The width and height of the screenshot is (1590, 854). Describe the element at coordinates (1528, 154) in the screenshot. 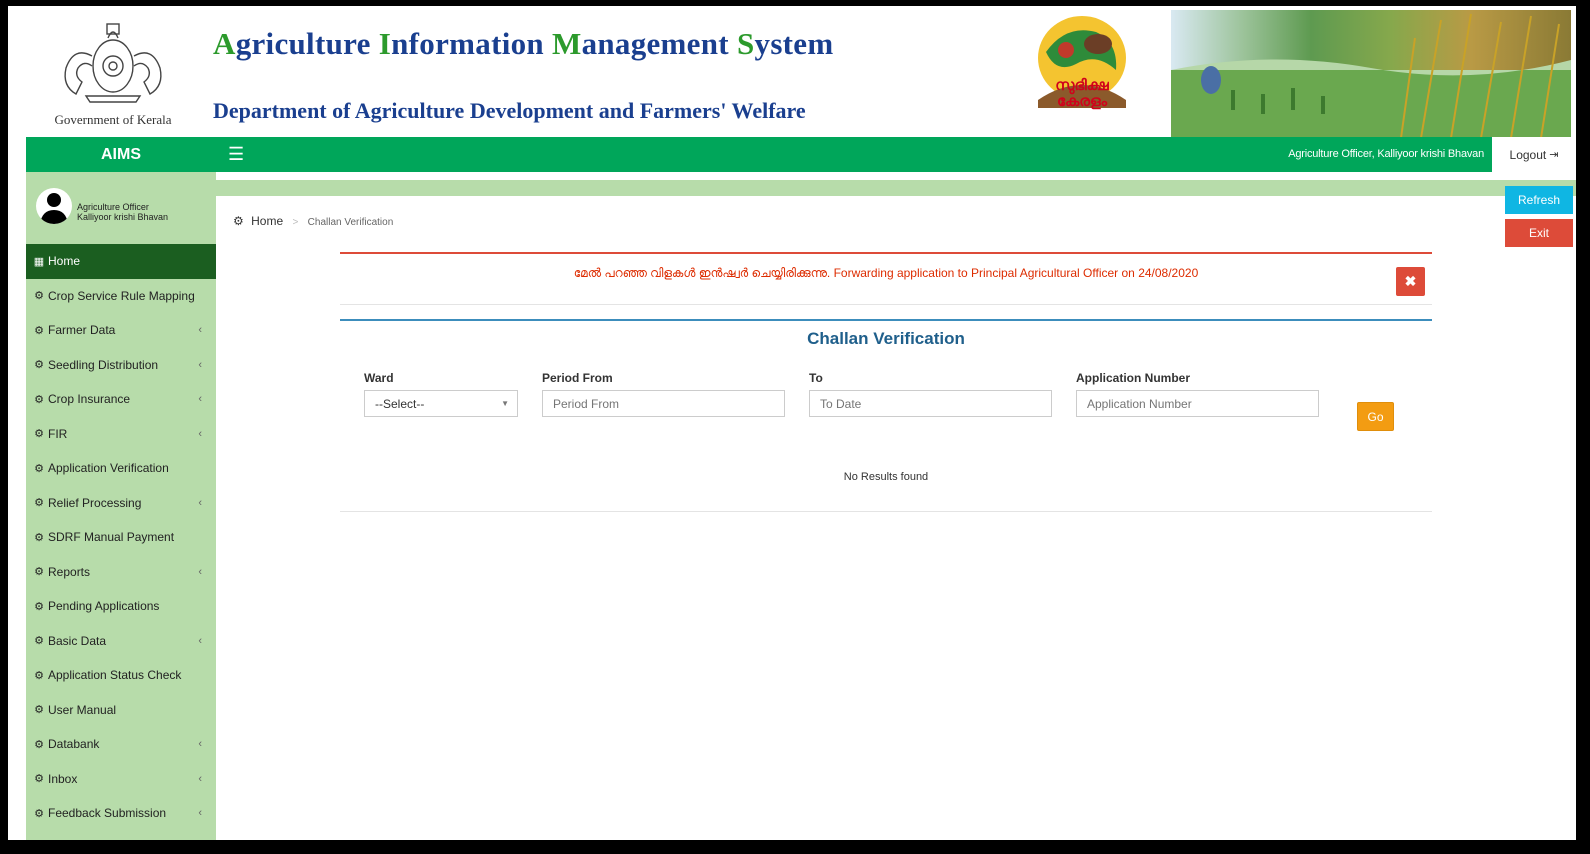

I see `logout-label: Logout` at that location.